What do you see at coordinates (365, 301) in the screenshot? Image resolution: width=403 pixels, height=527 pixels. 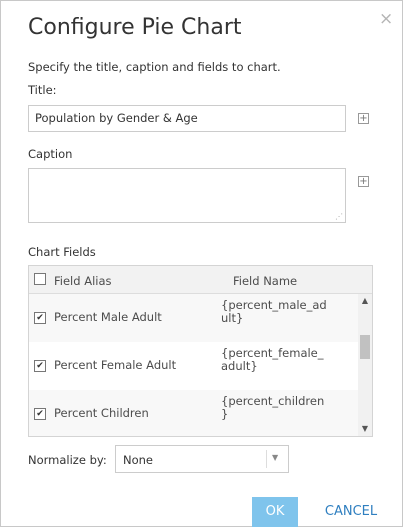 I see `scroll-up-icon: ▲` at bounding box center [365, 301].